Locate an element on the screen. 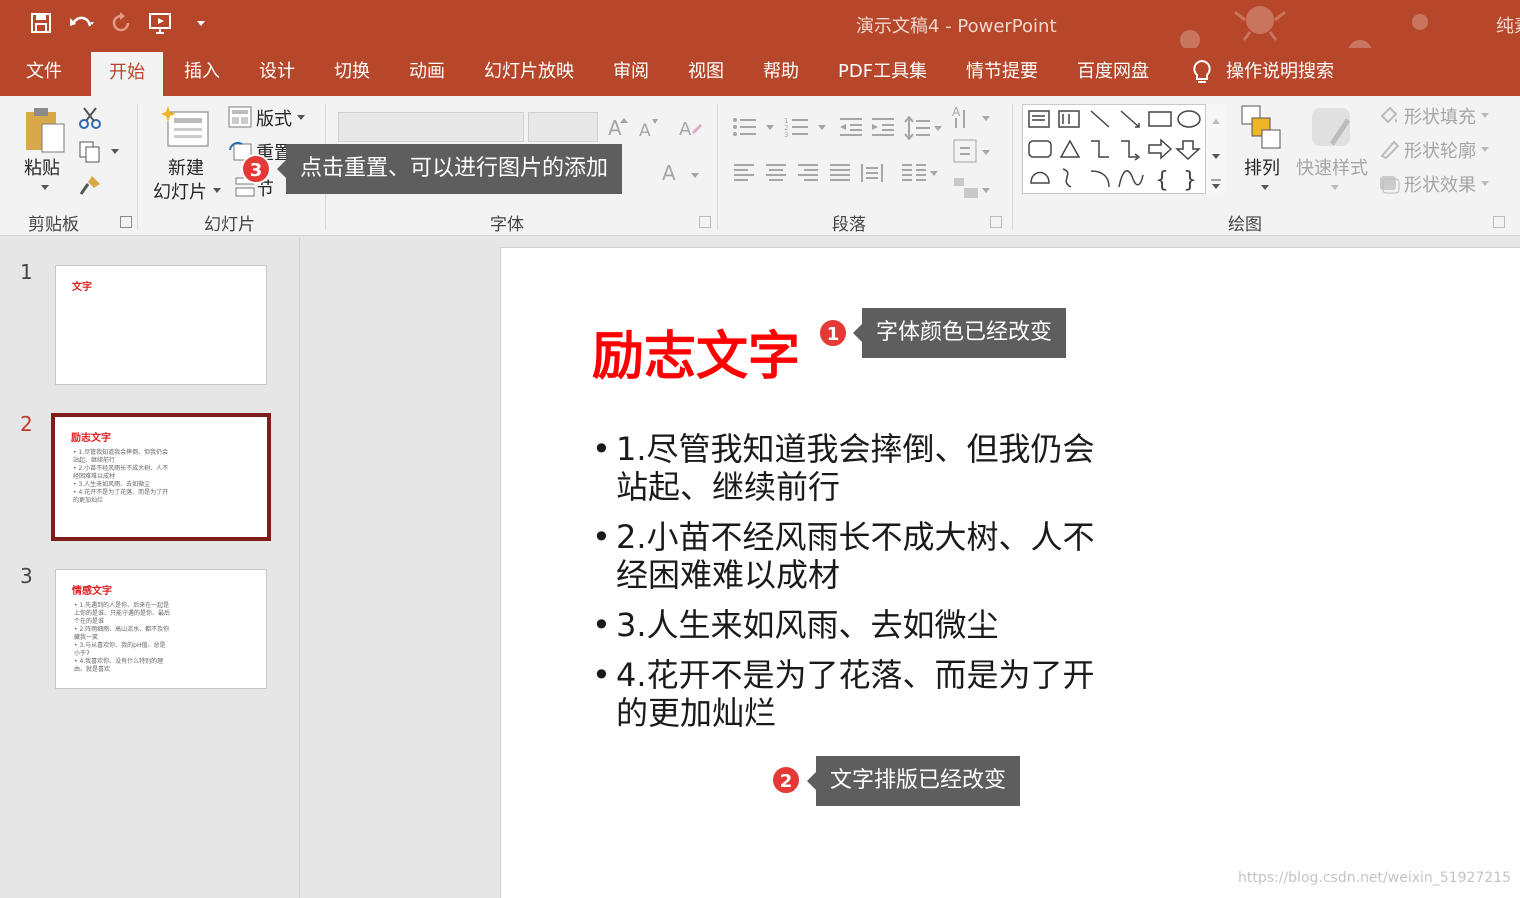 The image size is (1520, 898). arrange-label: 排列 is located at coordinates (1262, 167).